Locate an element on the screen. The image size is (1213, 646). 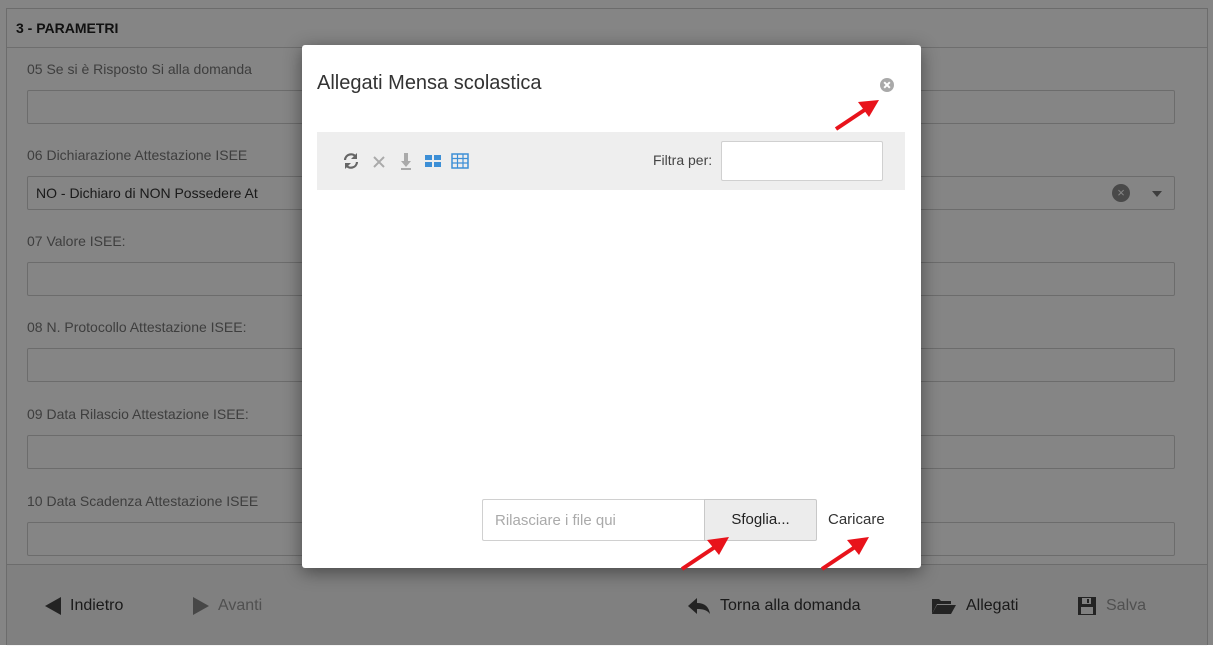
attachments-toolbar: Filtra per: is located at coordinates (611, 161).